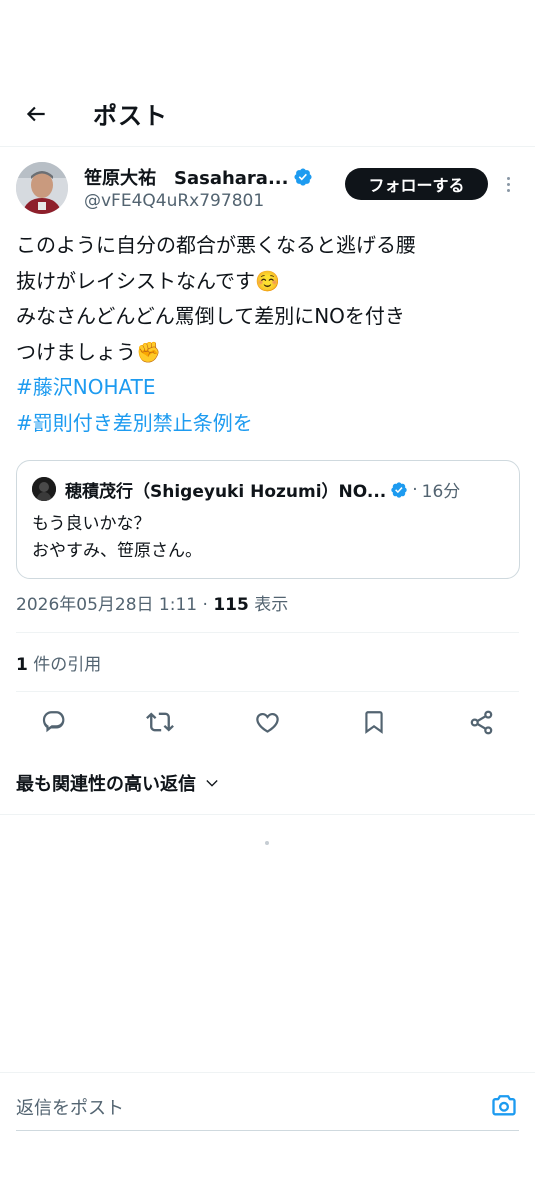 This screenshot has width=535, height=1200. Describe the element at coordinates (267, 146) in the screenshot. I see `header-divider` at that location.